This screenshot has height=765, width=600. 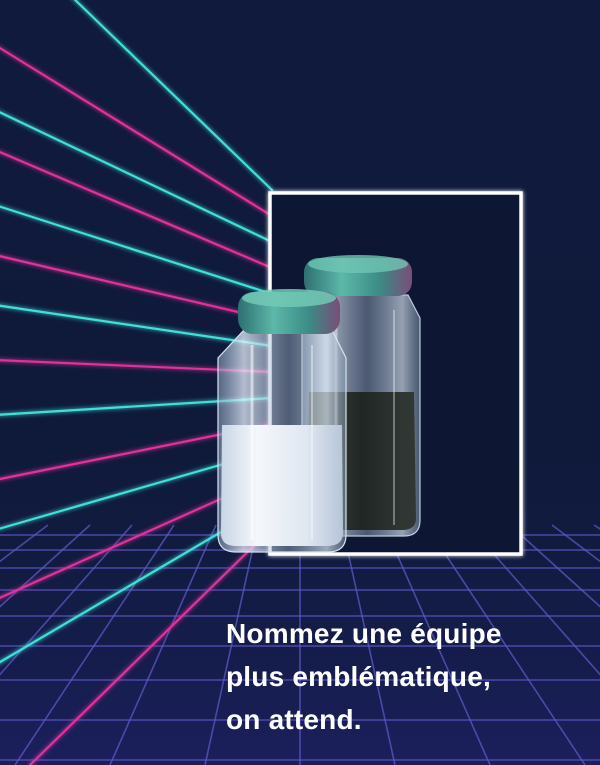 What do you see at coordinates (294, 719) in the screenshot?
I see `caption-line-3: on attend.` at bounding box center [294, 719].